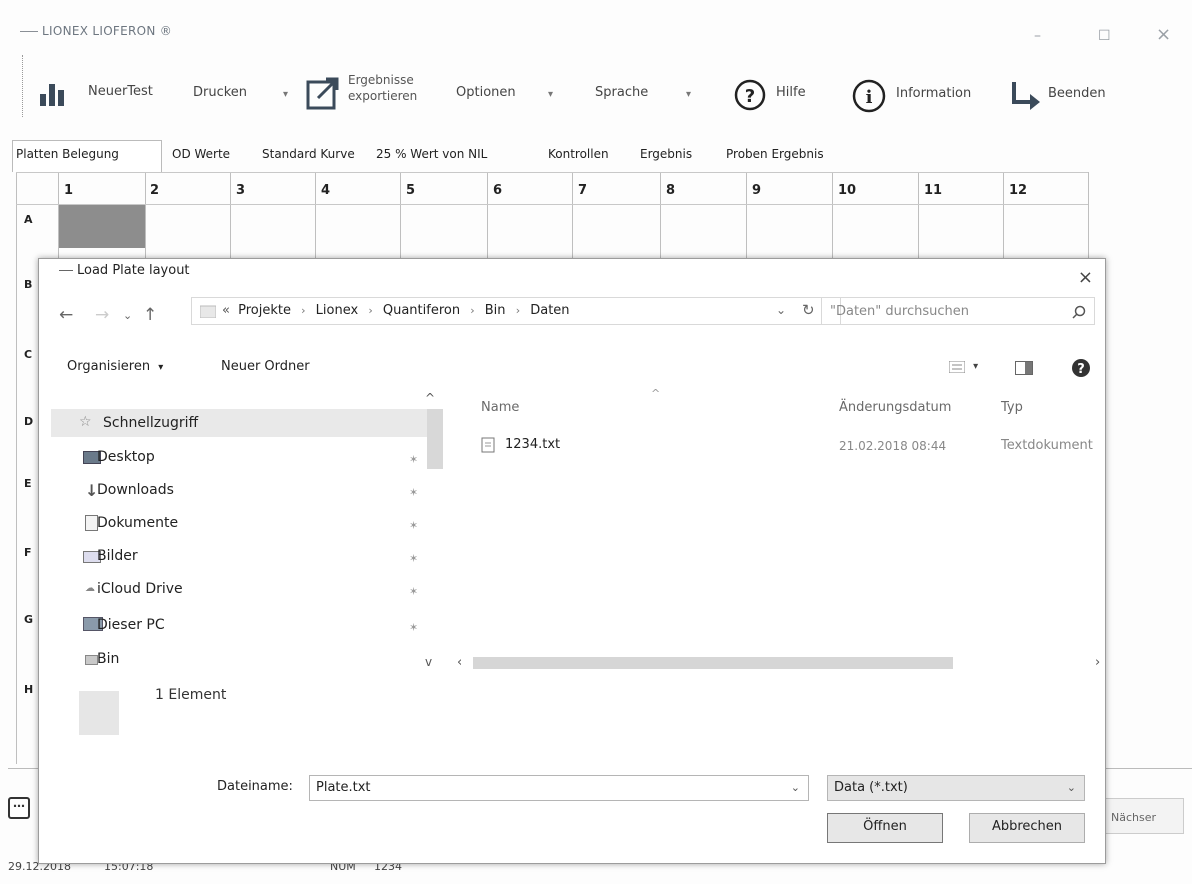 The image size is (1192, 884). What do you see at coordinates (559, 788) in the screenshot?
I see `filename-input: Plate.txt ⌄` at bounding box center [559, 788].